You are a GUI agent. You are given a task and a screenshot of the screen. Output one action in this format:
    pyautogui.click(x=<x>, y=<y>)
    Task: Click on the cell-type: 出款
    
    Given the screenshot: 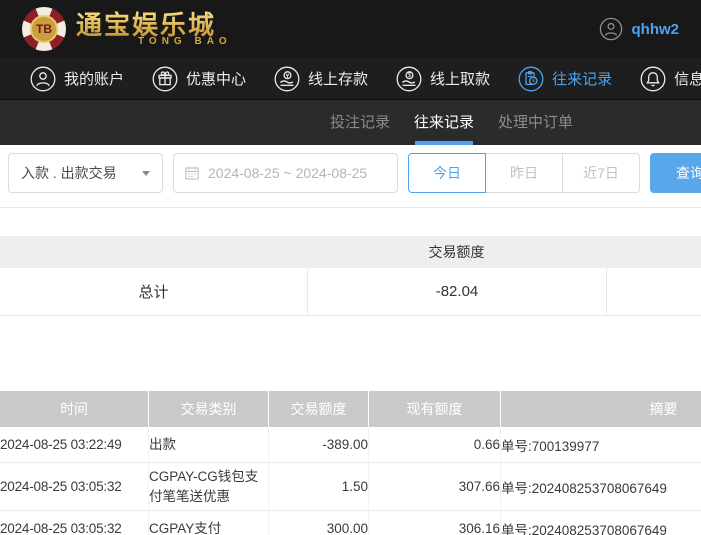 What is the action you would take?
    pyautogui.click(x=208, y=444)
    